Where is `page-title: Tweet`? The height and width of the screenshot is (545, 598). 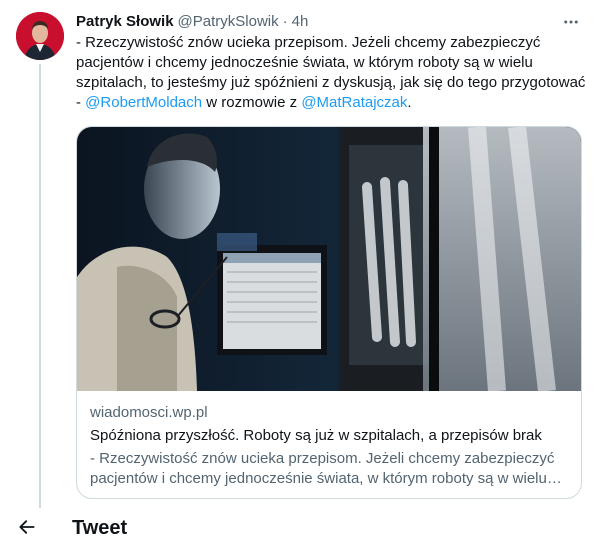 page-title: Tweet is located at coordinates (100, 528).